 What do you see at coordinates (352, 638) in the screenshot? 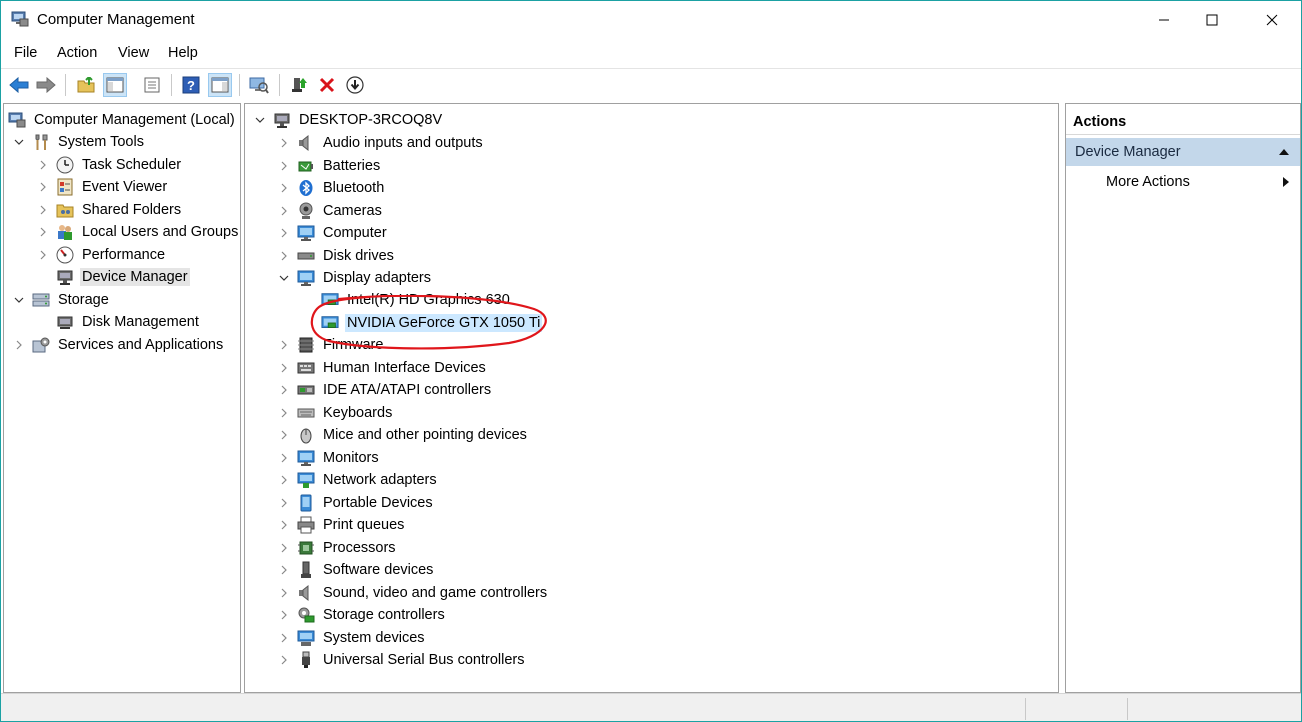
I see `device-category: System devices` at bounding box center [352, 638].